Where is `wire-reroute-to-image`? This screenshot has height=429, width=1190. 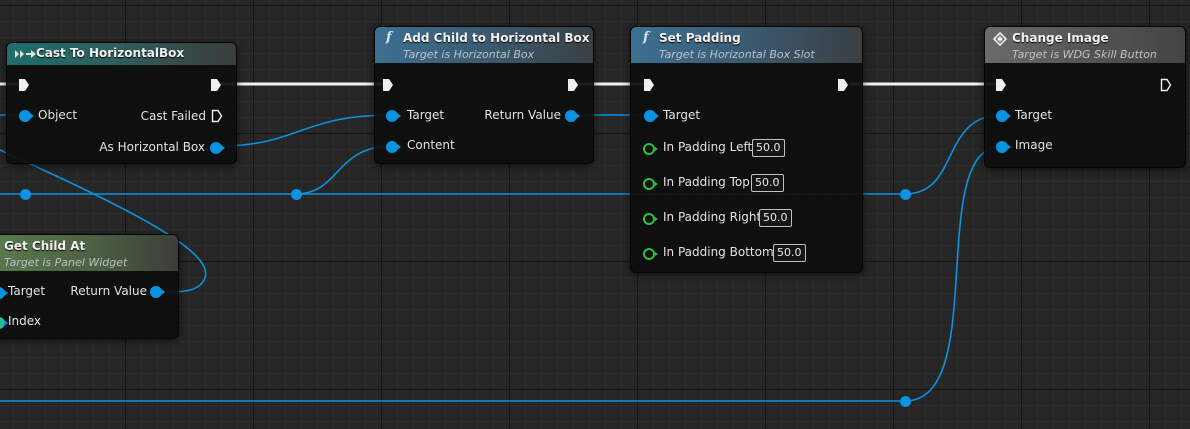
wire-reroute-to-image is located at coordinates (953, 273).